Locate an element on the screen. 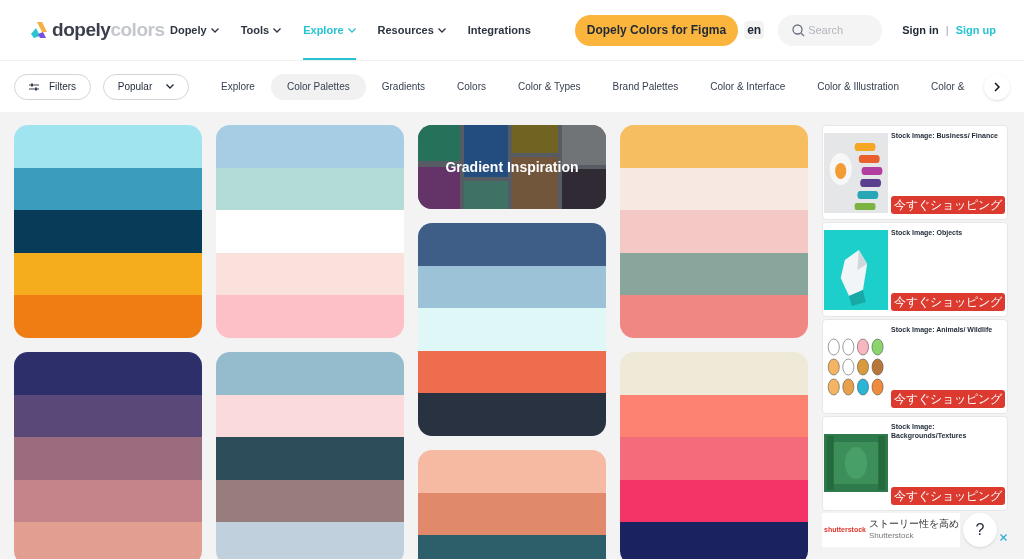 Image resolution: width=1024 pixels, height=559 pixels. search-icon is located at coordinates (799, 30).